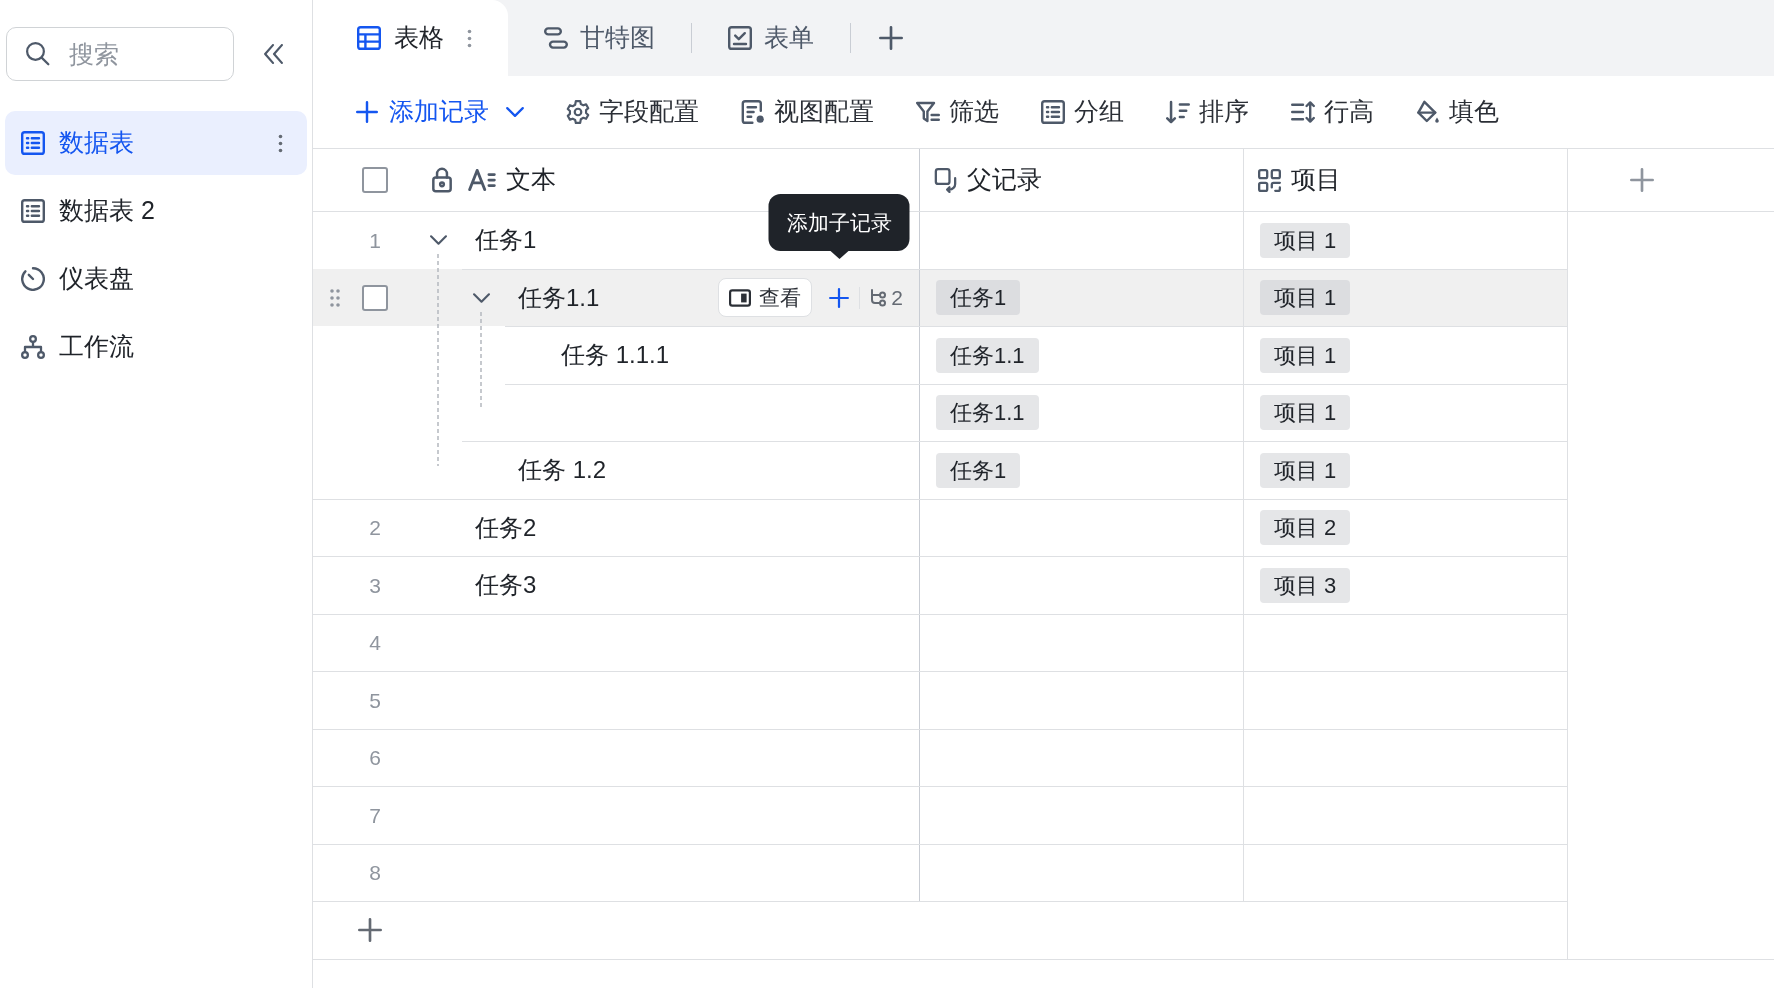 Image resolution: width=1774 pixels, height=988 pixels. What do you see at coordinates (765, 298) in the screenshot?
I see `view-button: 查看` at bounding box center [765, 298].